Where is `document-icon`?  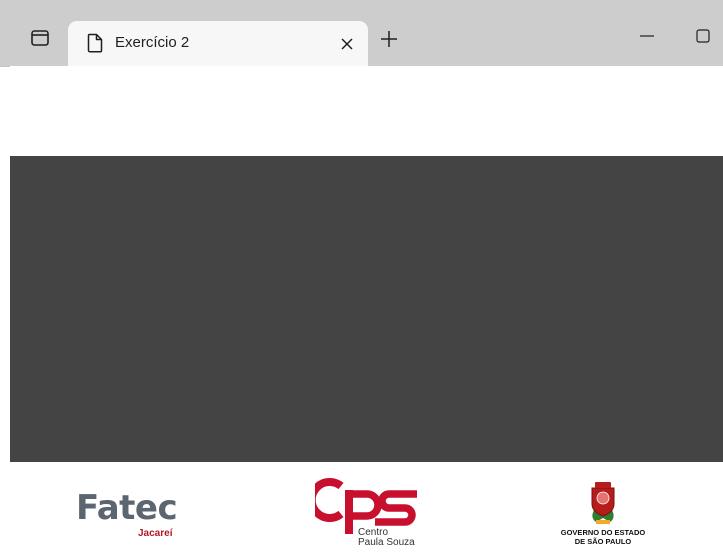
document-icon is located at coordinates (95, 43).